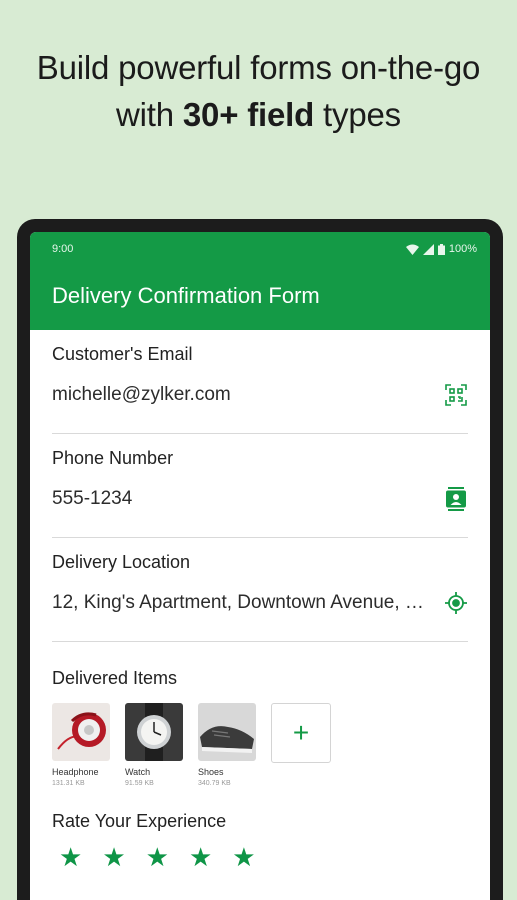 This screenshot has width=517, height=900. What do you see at coordinates (154, 732) in the screenshot?
I see `watch-thumbnail` at bounding box center [154, 732].